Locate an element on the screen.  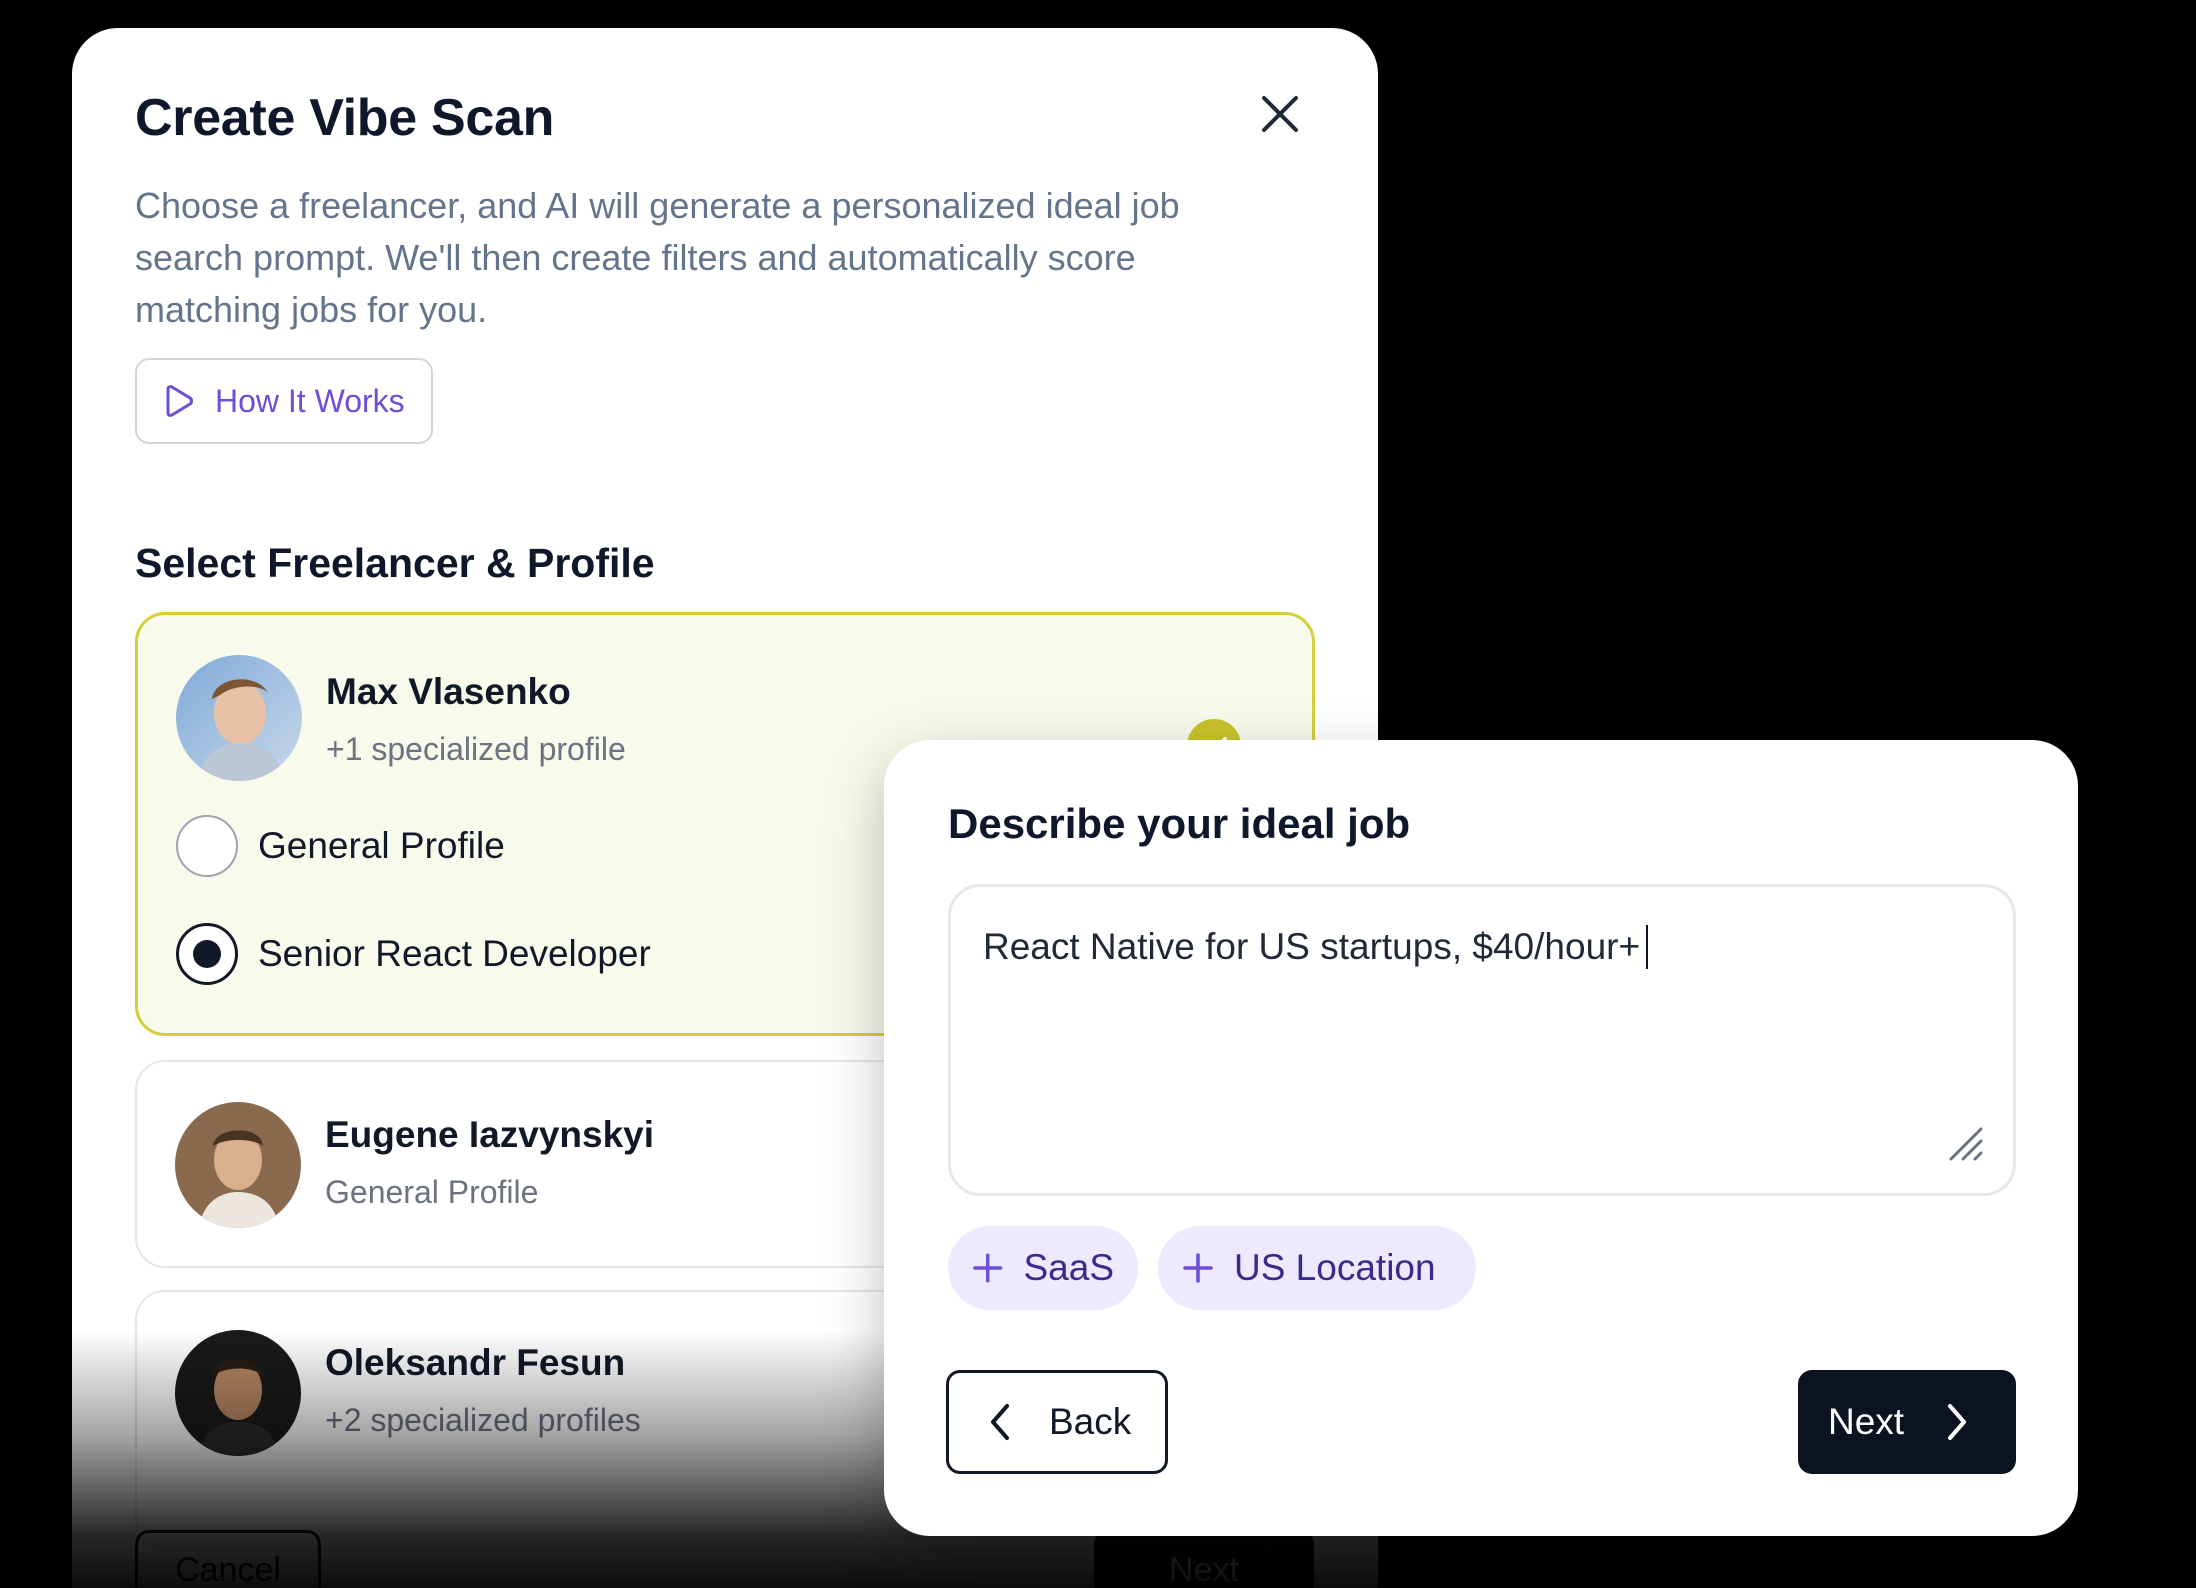
resize-handle-icon is located at coordinates (1965, 1143).